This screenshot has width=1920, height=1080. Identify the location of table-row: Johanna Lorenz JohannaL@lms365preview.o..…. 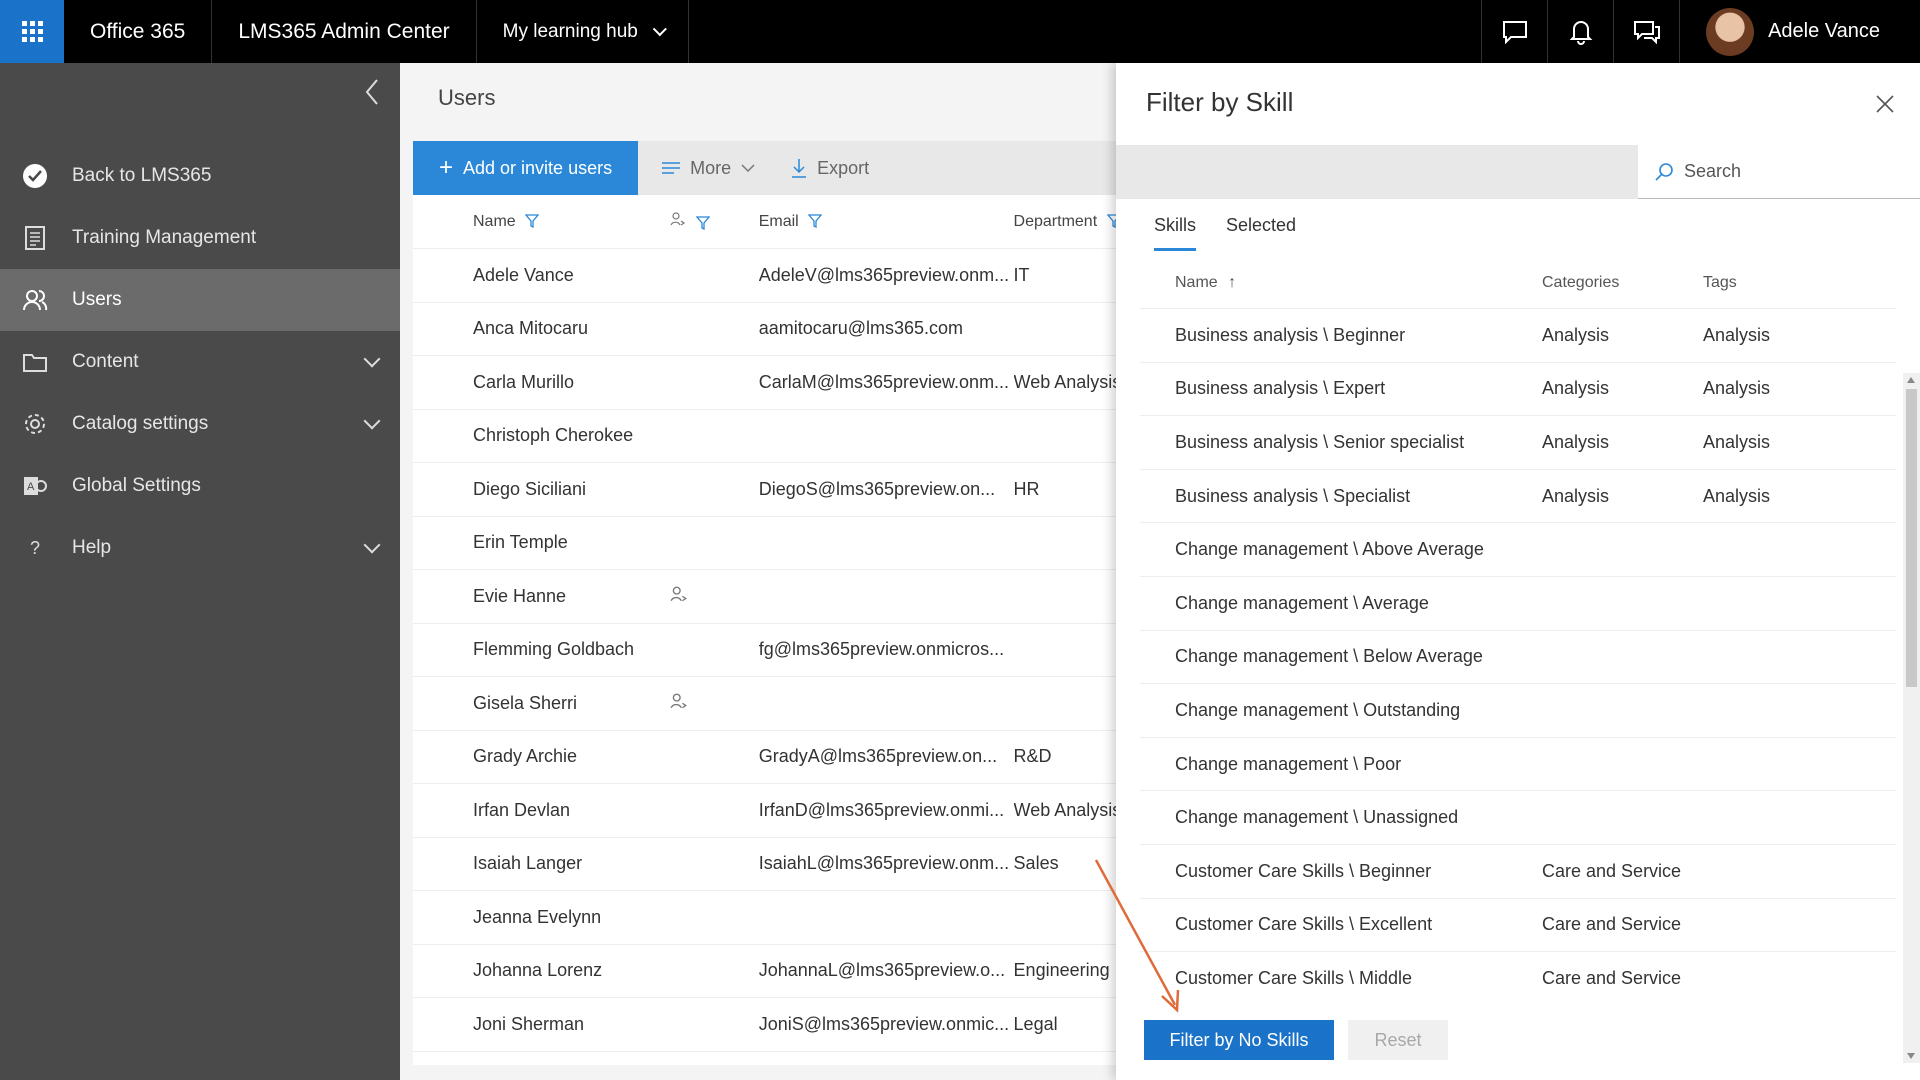
(773, 971).